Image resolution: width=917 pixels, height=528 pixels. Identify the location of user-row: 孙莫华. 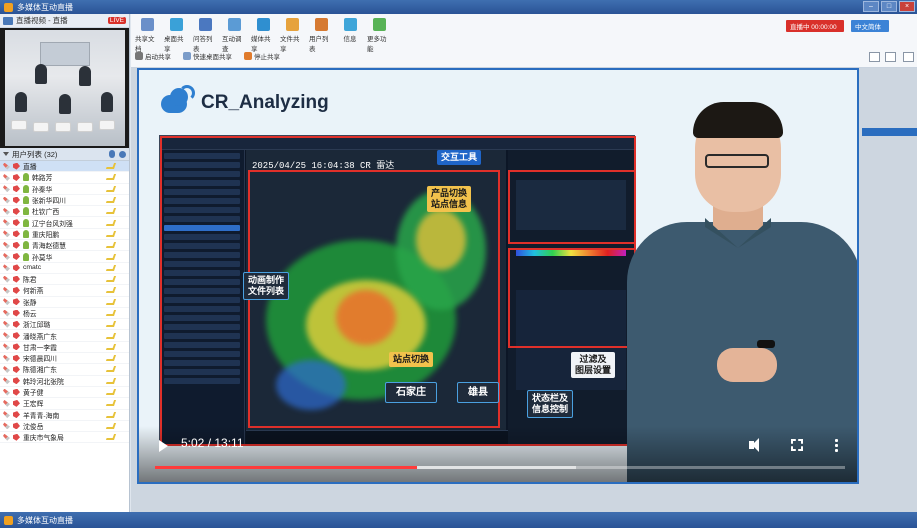
(64, 257).